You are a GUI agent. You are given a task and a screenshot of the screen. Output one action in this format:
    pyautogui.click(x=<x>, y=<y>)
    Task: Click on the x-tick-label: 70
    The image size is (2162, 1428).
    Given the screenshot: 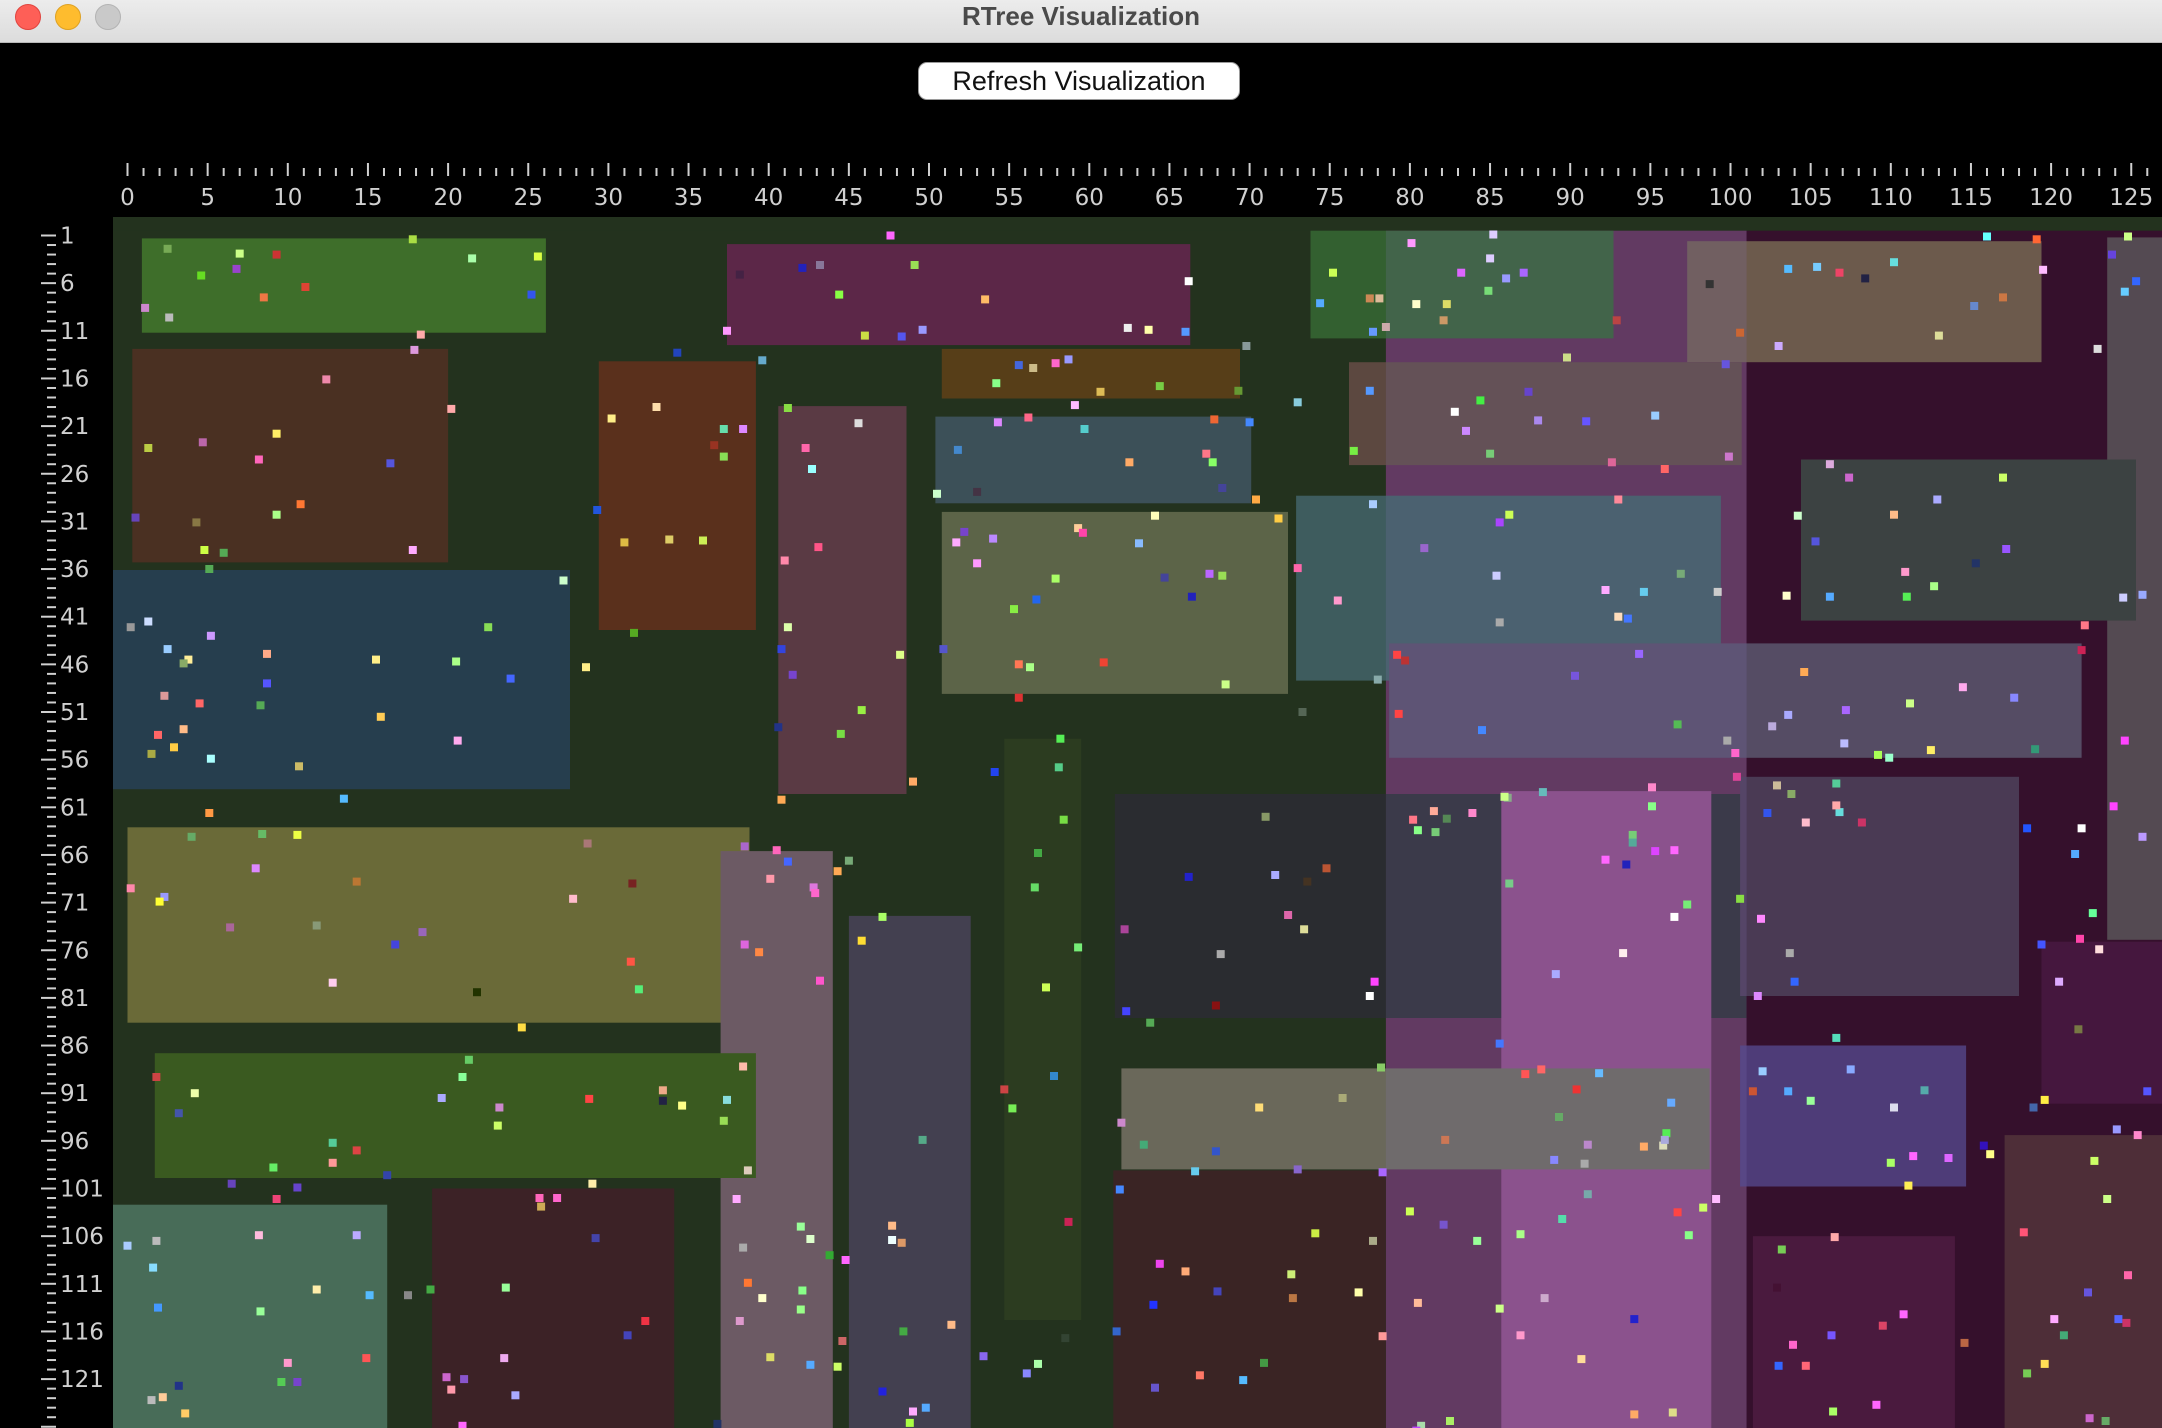 What is the action you would take?
    pyautogui.click(x=1249, y=198)
    